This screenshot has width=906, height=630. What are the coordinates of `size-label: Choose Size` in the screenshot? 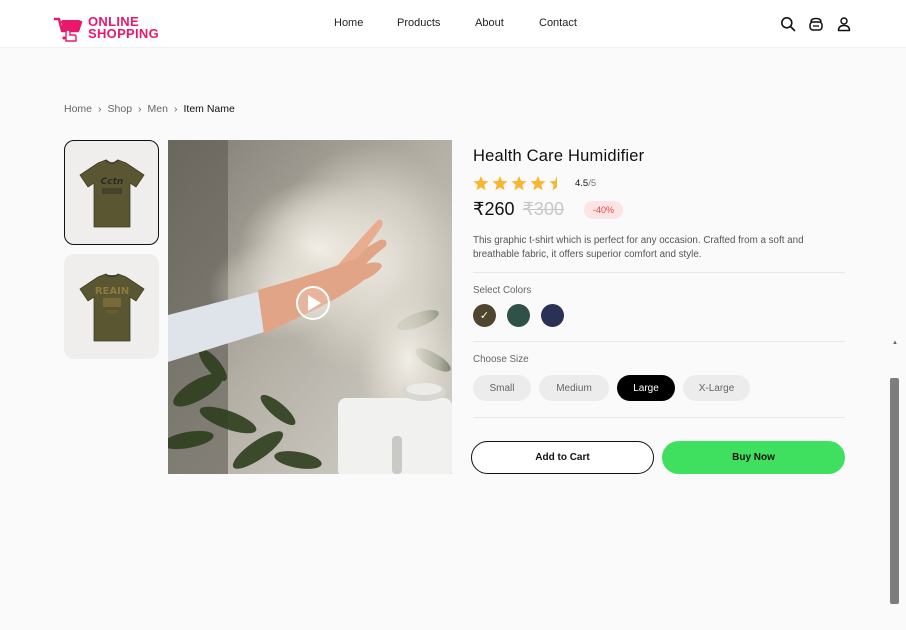 It's located at (501, 359).